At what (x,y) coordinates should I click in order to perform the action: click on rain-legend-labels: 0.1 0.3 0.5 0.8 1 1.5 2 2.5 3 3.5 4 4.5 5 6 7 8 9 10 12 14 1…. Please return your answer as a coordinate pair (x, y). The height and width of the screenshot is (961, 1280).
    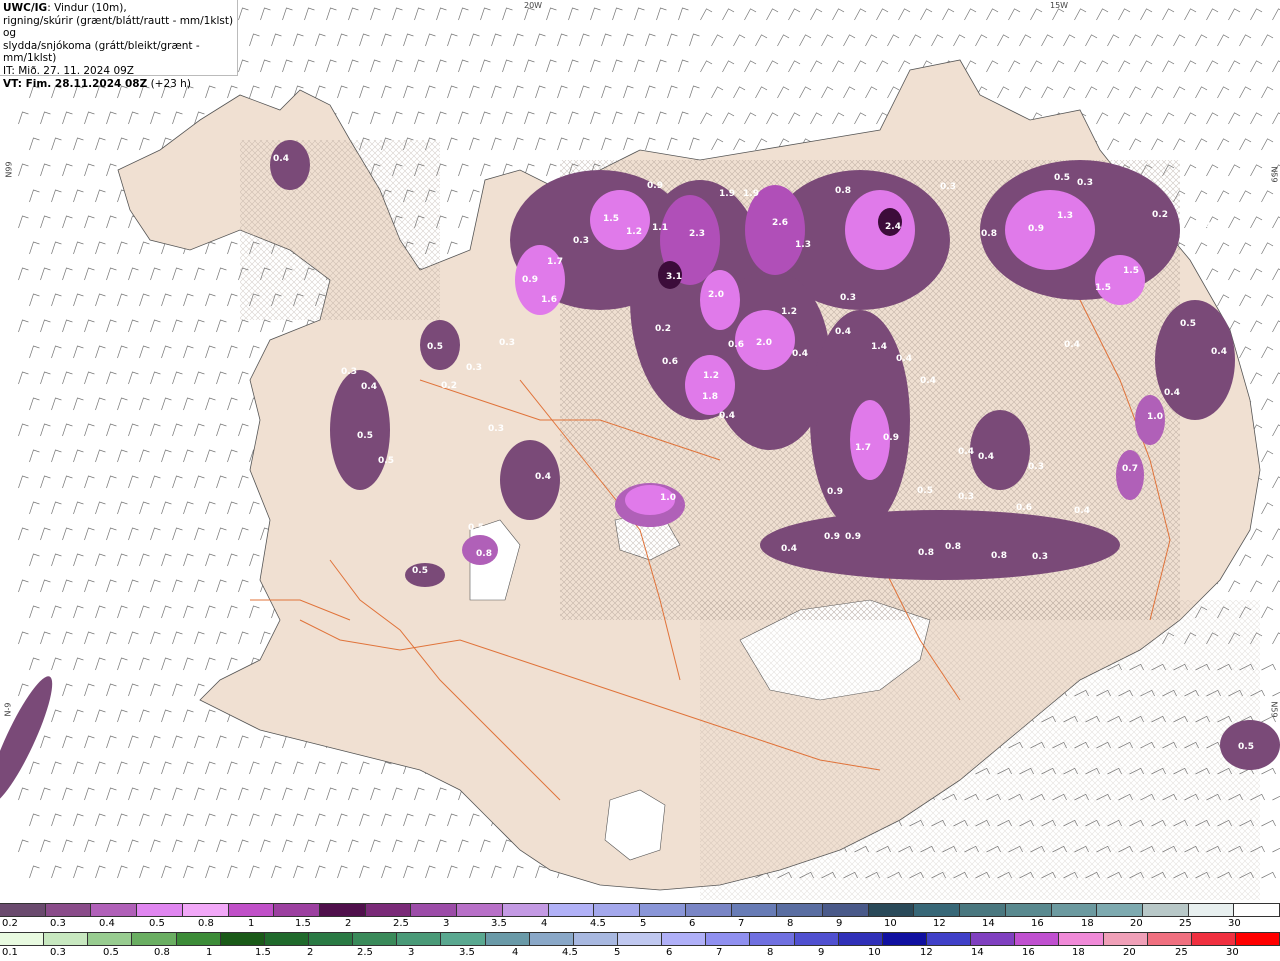
    Looking at the image, I should click on (640, 953).